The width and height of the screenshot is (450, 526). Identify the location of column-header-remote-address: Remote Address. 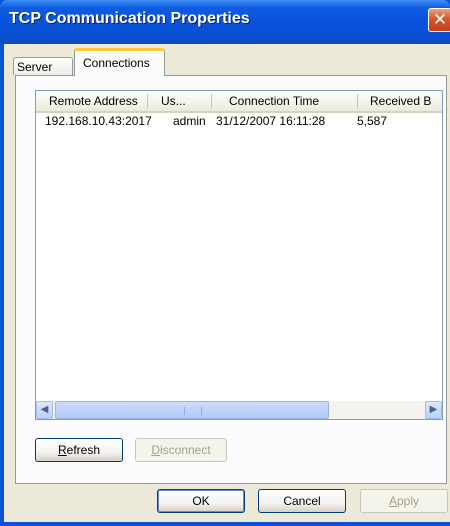
(91, 101).